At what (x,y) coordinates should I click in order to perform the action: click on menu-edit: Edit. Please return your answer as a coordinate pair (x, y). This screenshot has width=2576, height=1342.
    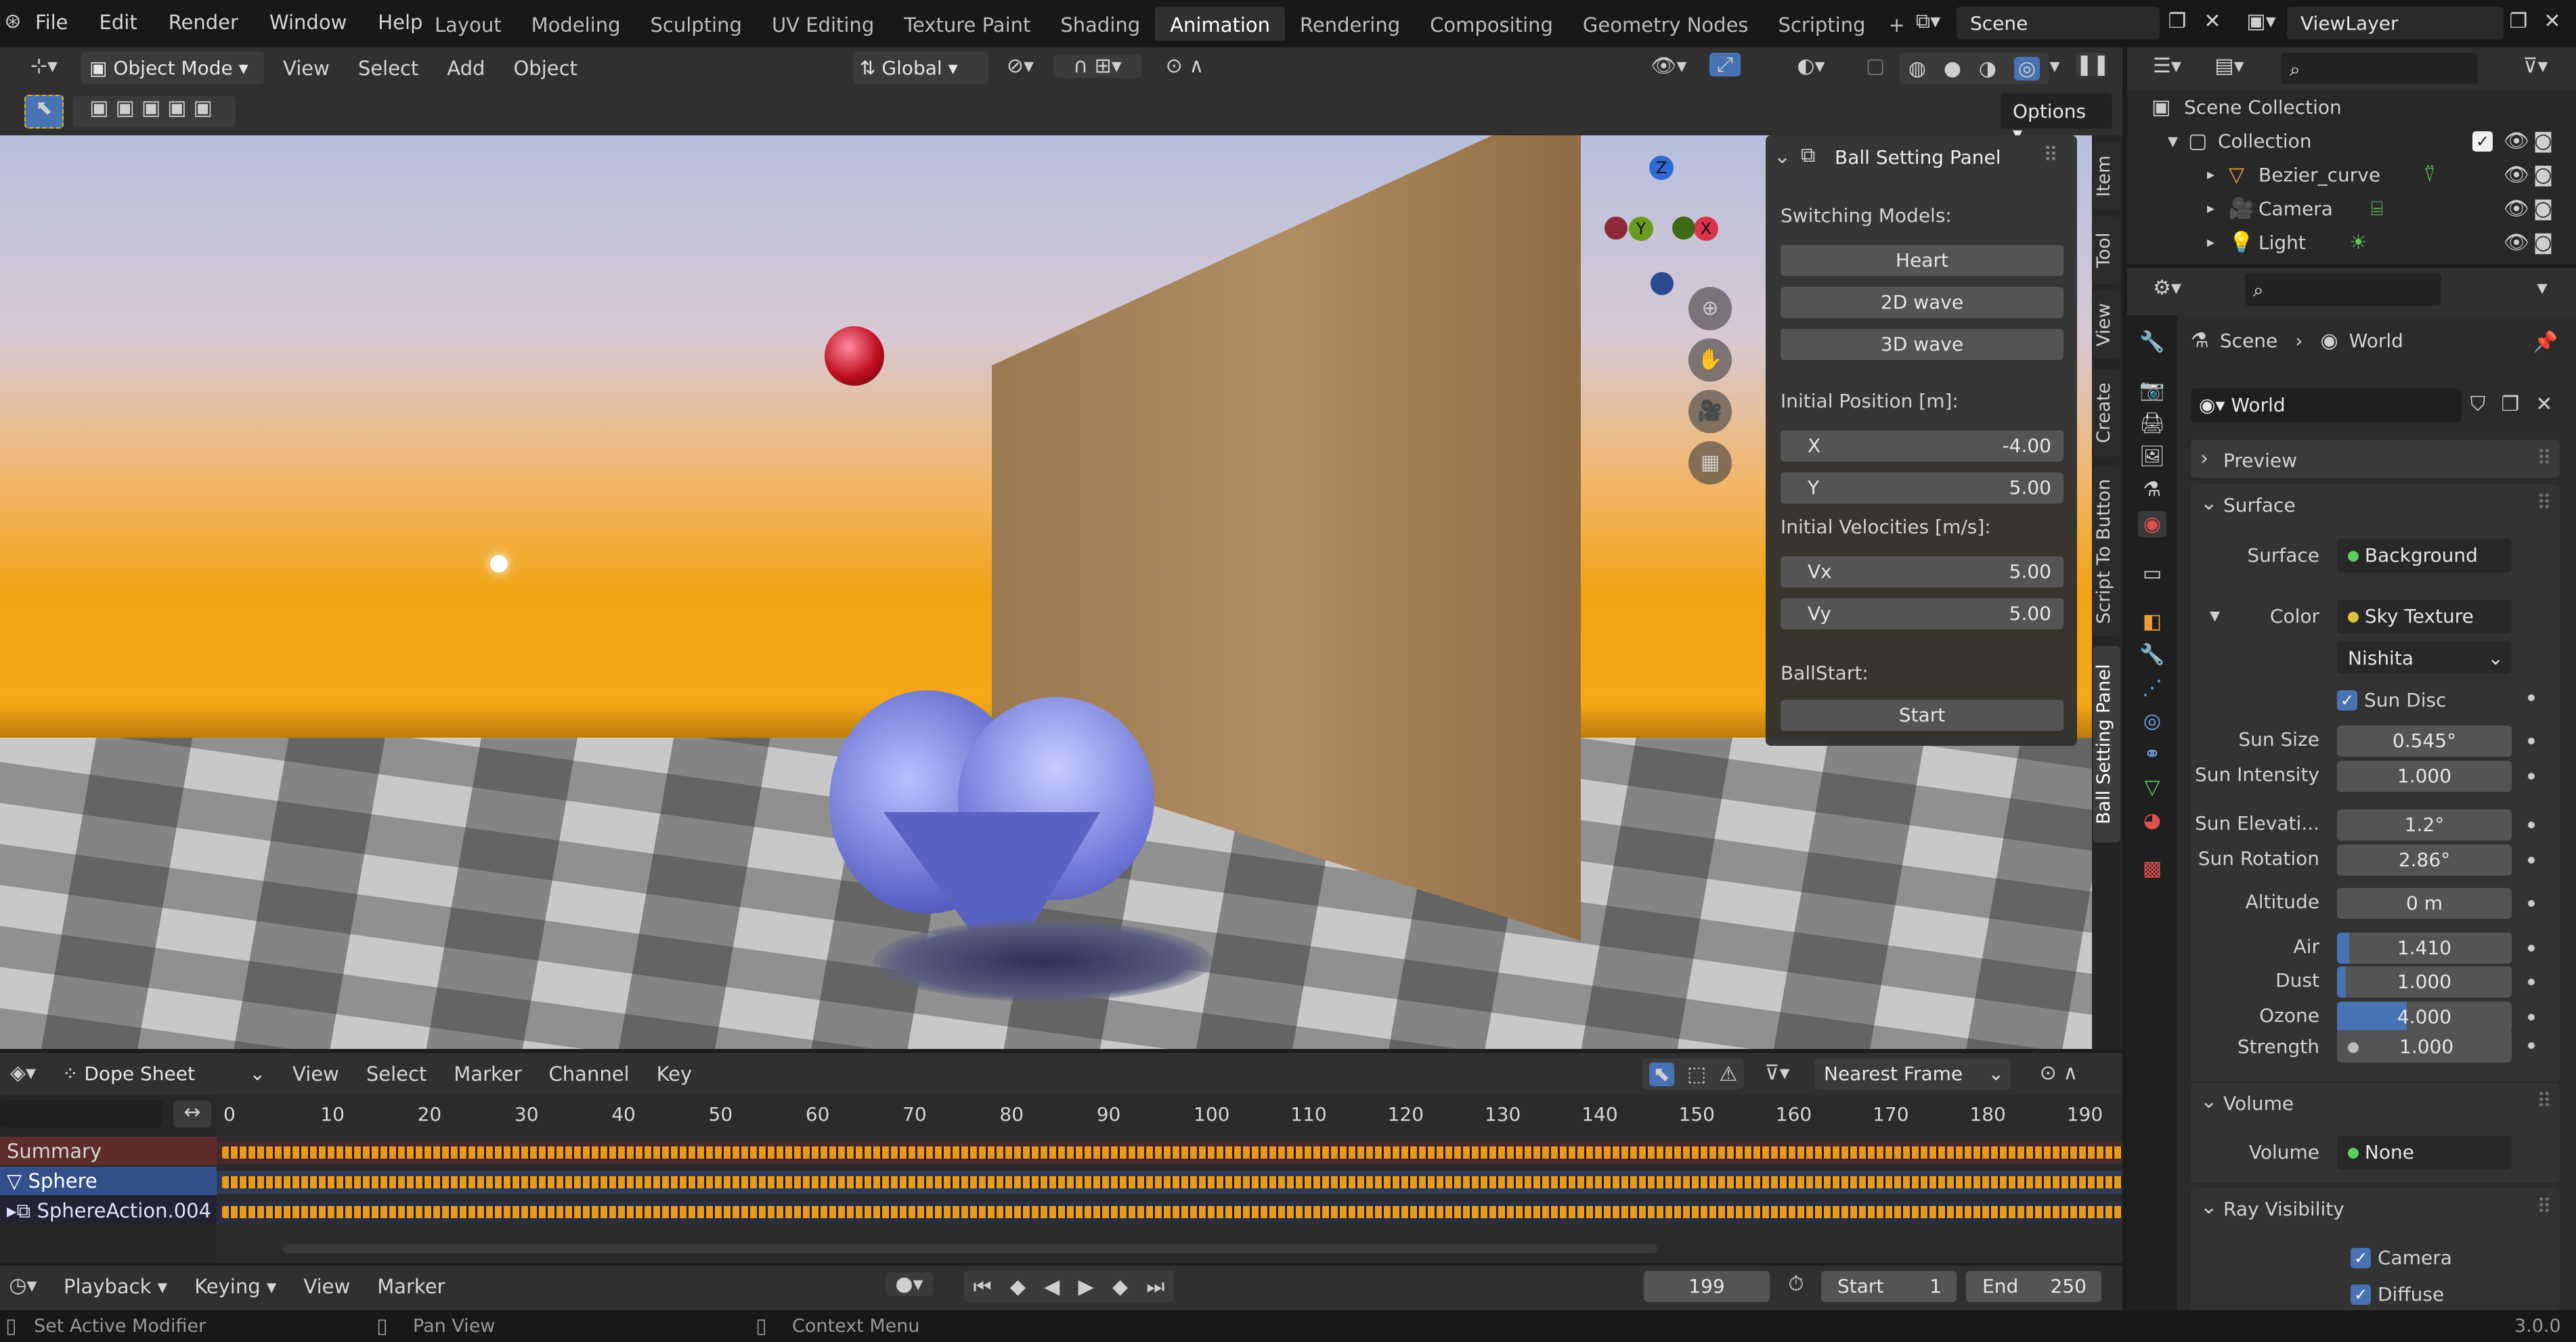
    Looking at the image, I should click on (118, 22).